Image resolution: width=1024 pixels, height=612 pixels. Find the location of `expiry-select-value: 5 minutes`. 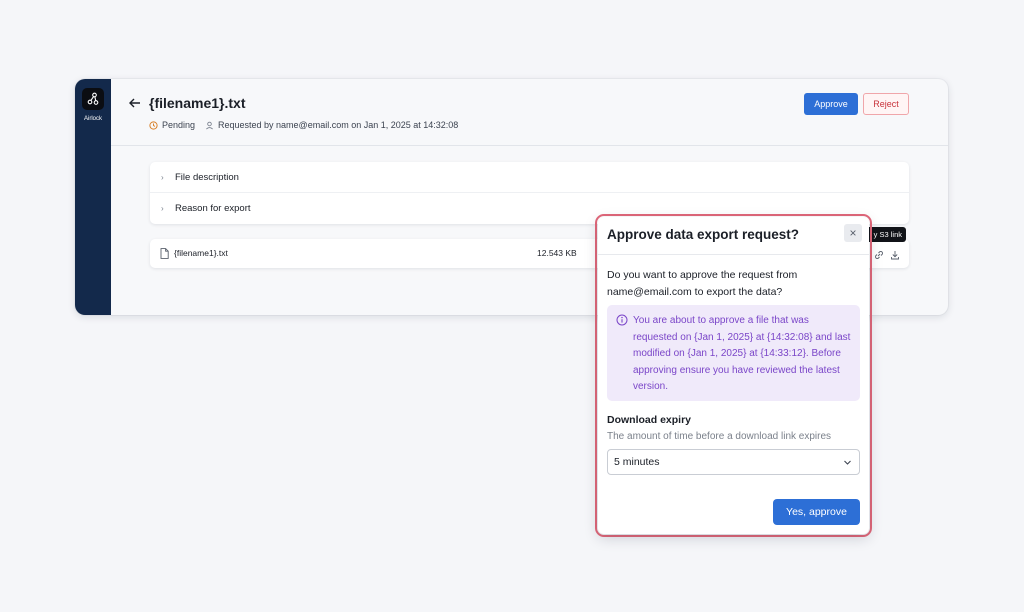

expiry-select-value: 5 minutes is located at coordinates (637, 462).